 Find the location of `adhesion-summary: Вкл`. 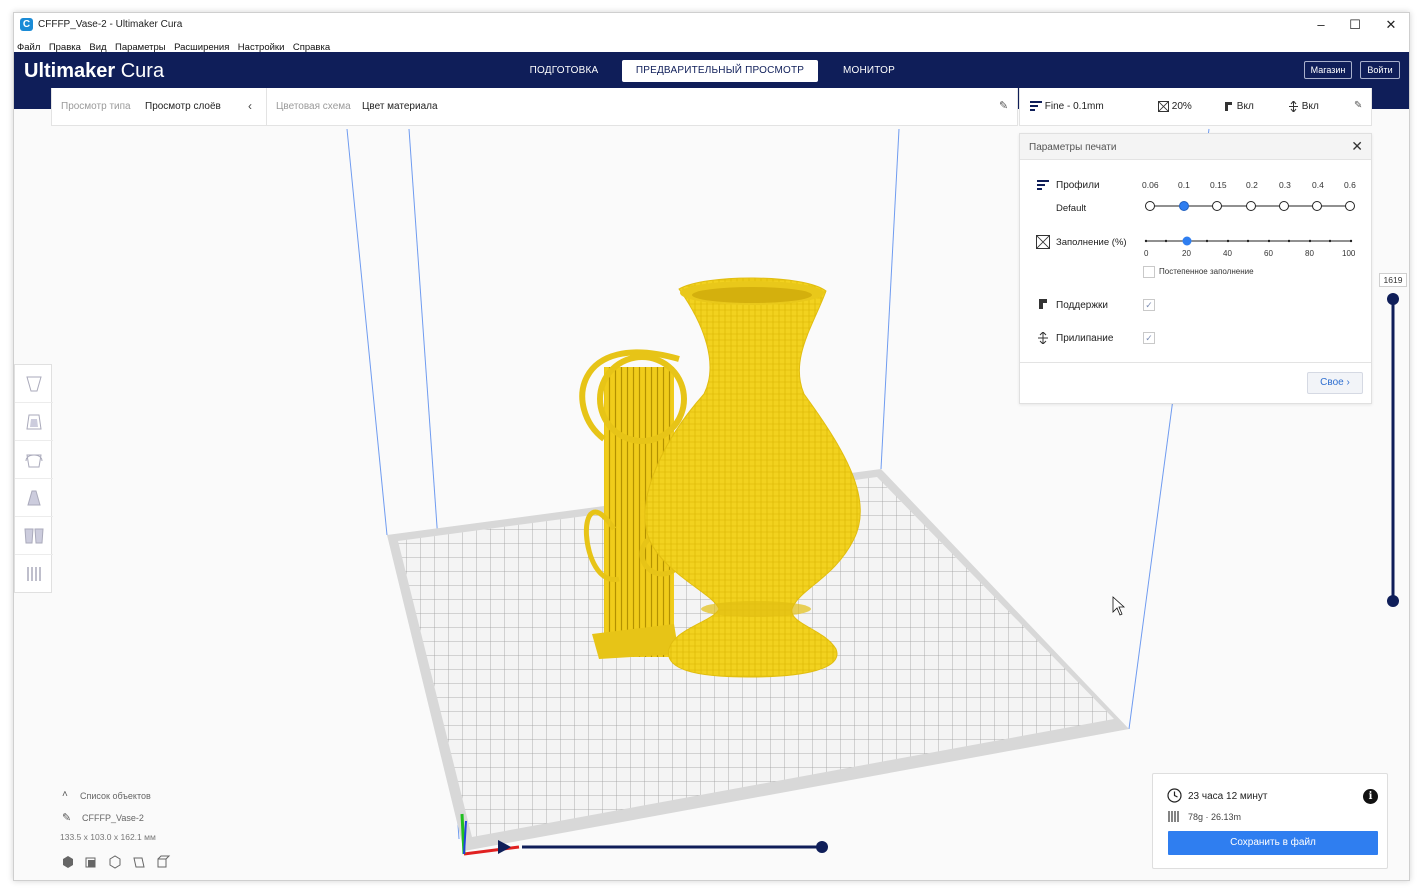

adhesion-summary: Вкл is located at coordinates (1303, 106).